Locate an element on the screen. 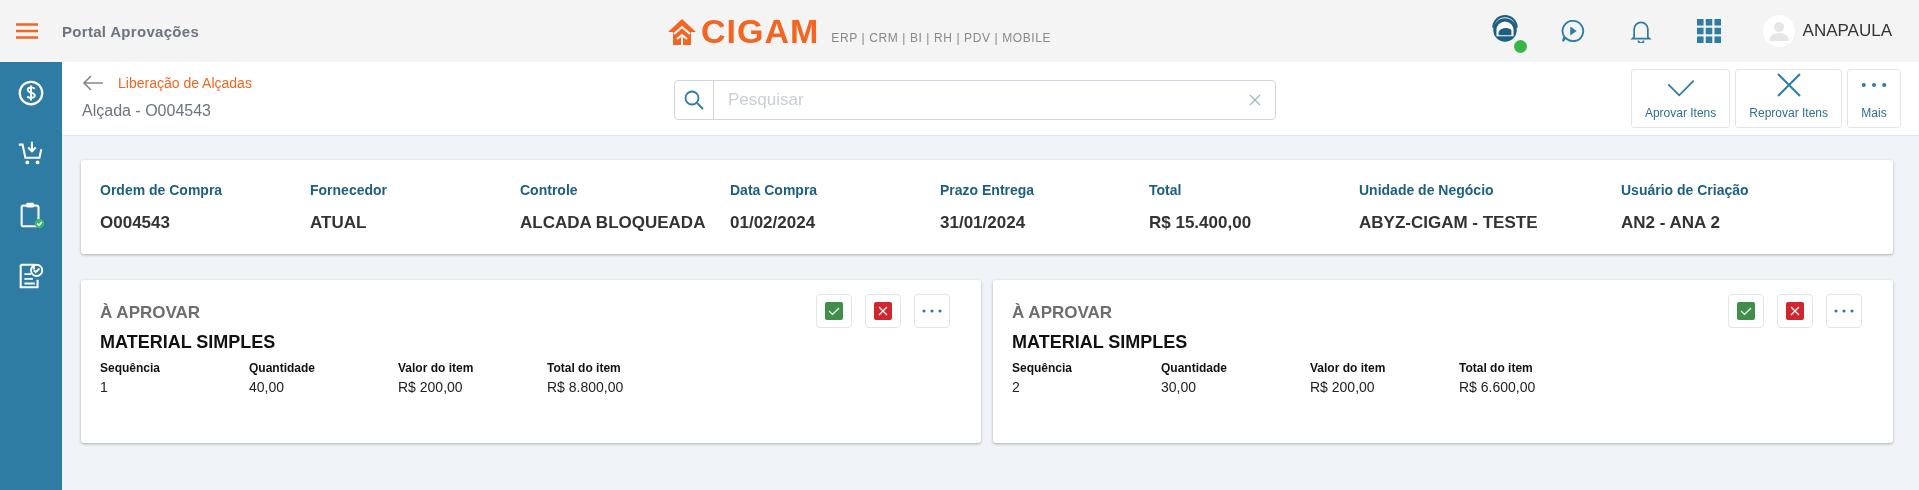  apps-grid-icon is located at coordinates (1708, 31).